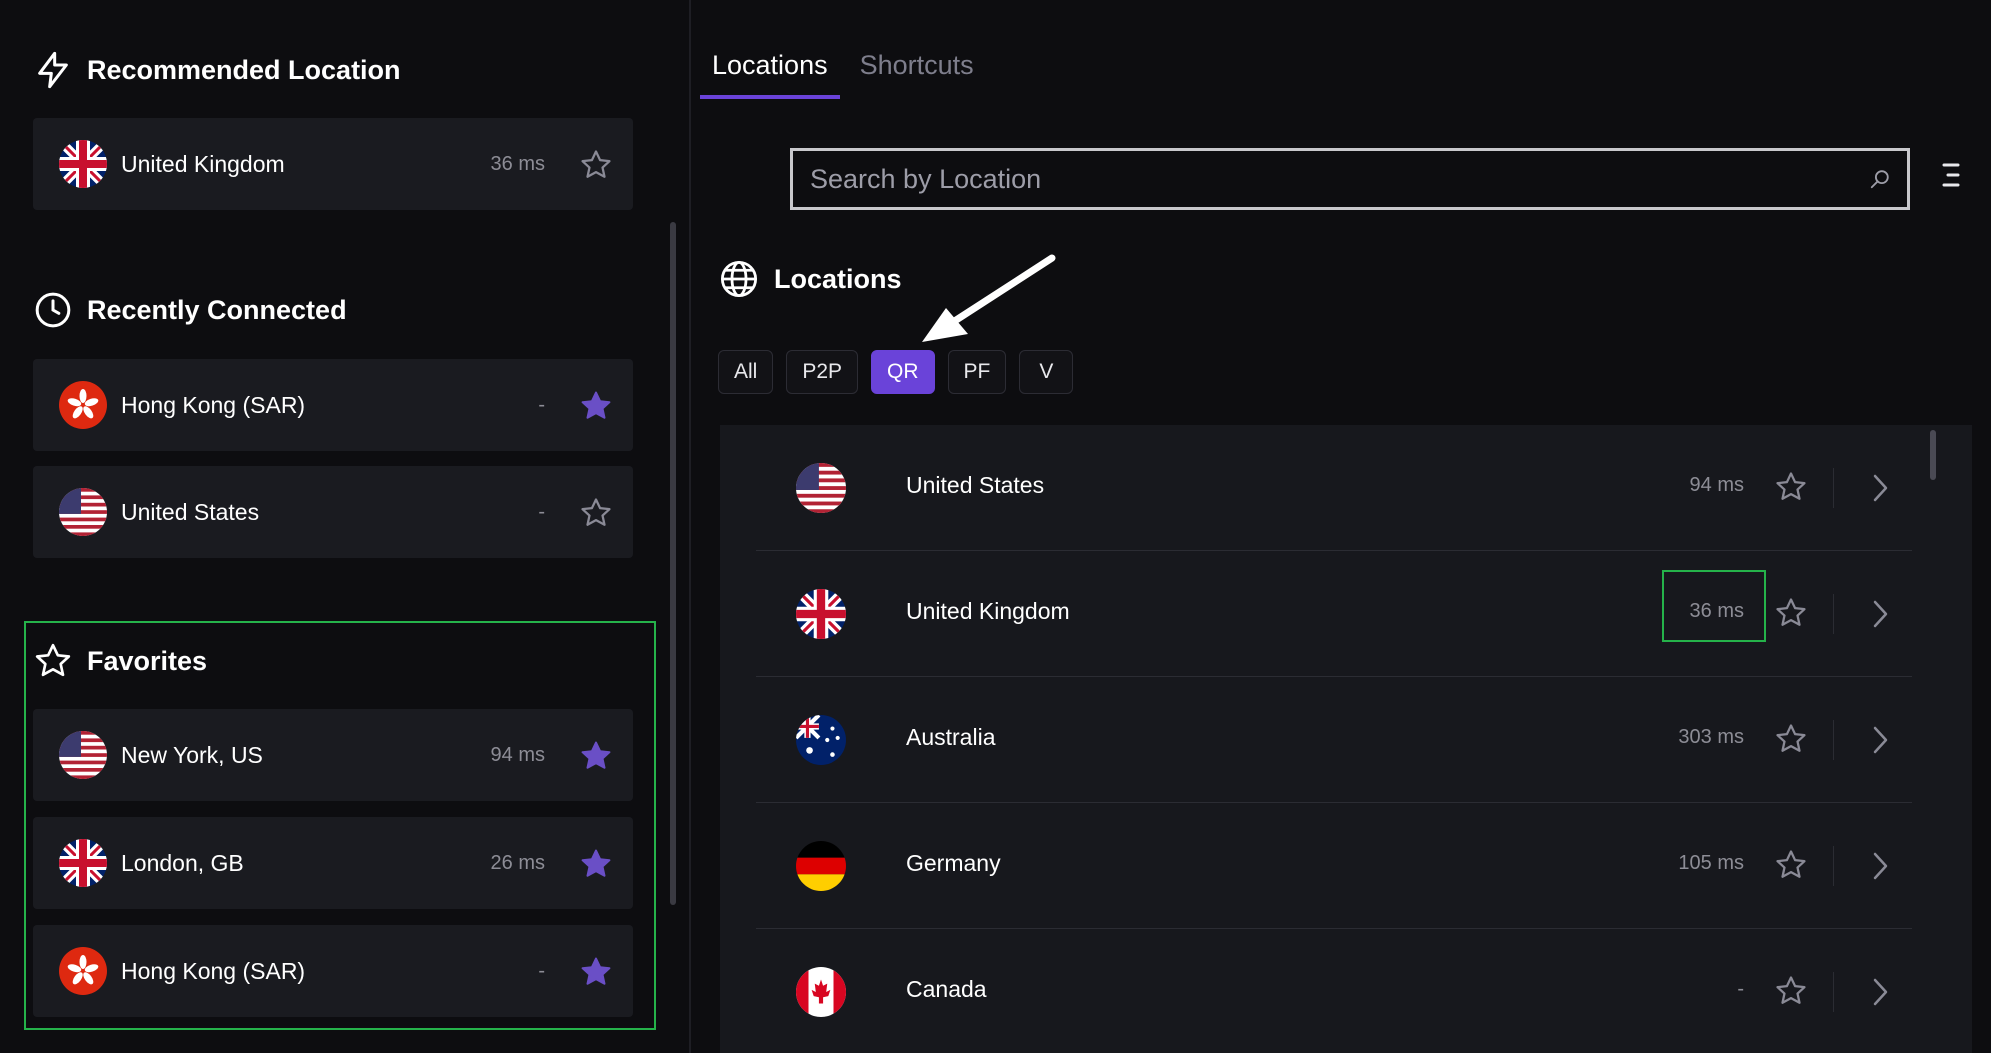 Image resolution: width=1991 pixels, height=1053 pixels. I want to click on lightning-icon, so click(53, 70).